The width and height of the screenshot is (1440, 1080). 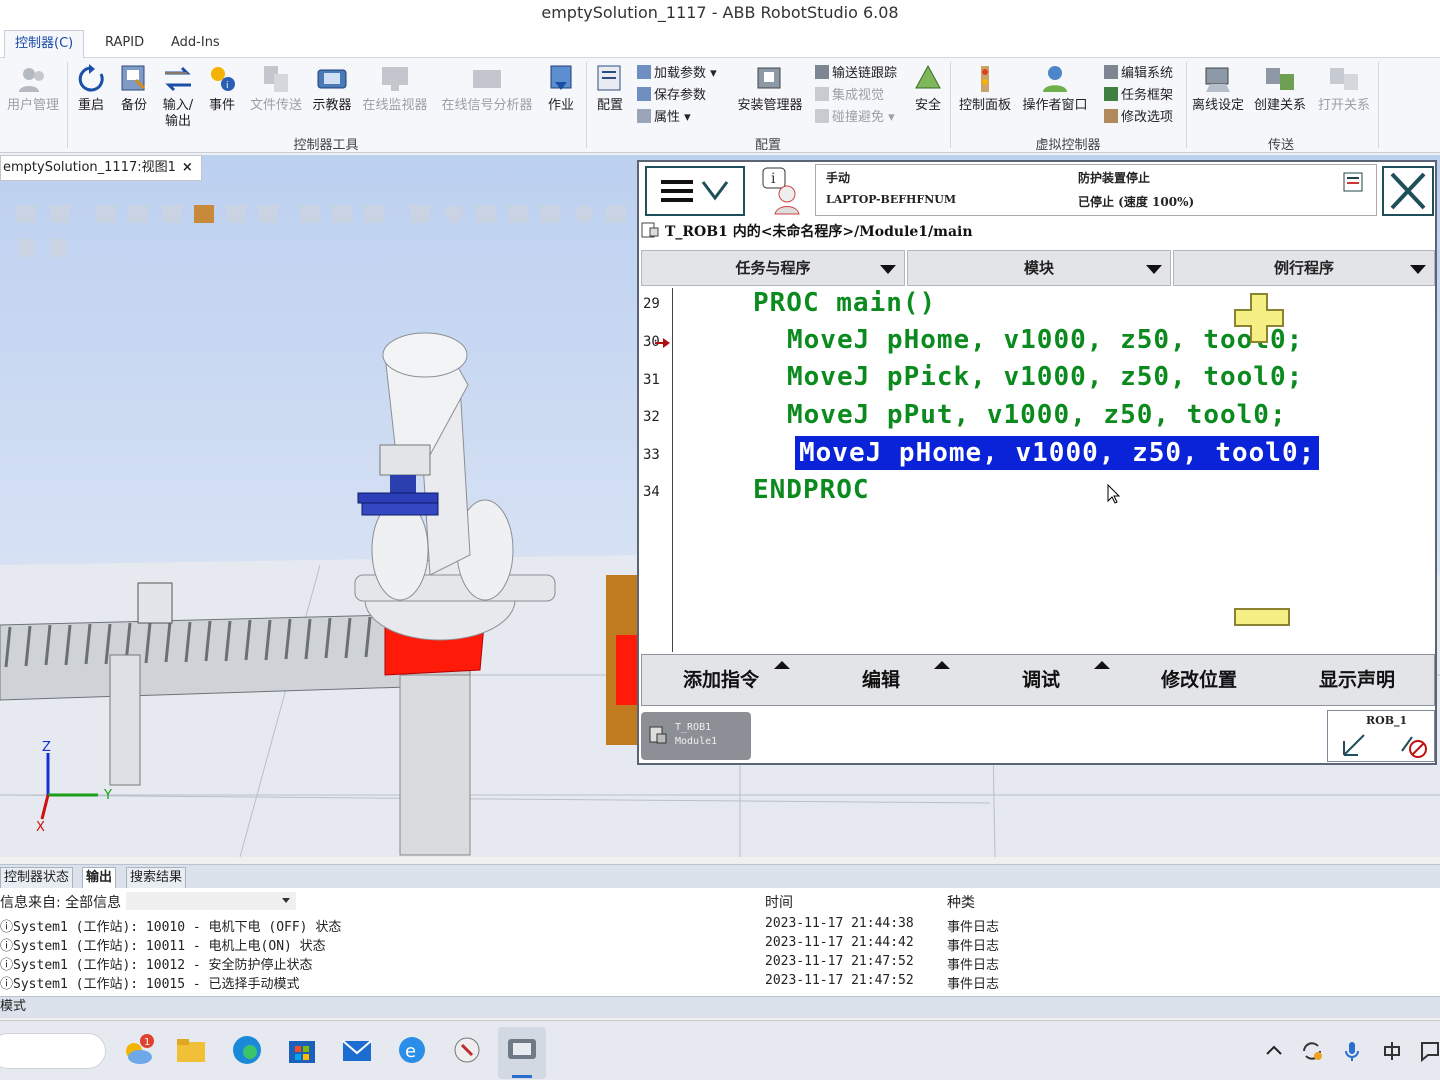 I want to click on zoom-out-icon, so click(x=1262, y=617).